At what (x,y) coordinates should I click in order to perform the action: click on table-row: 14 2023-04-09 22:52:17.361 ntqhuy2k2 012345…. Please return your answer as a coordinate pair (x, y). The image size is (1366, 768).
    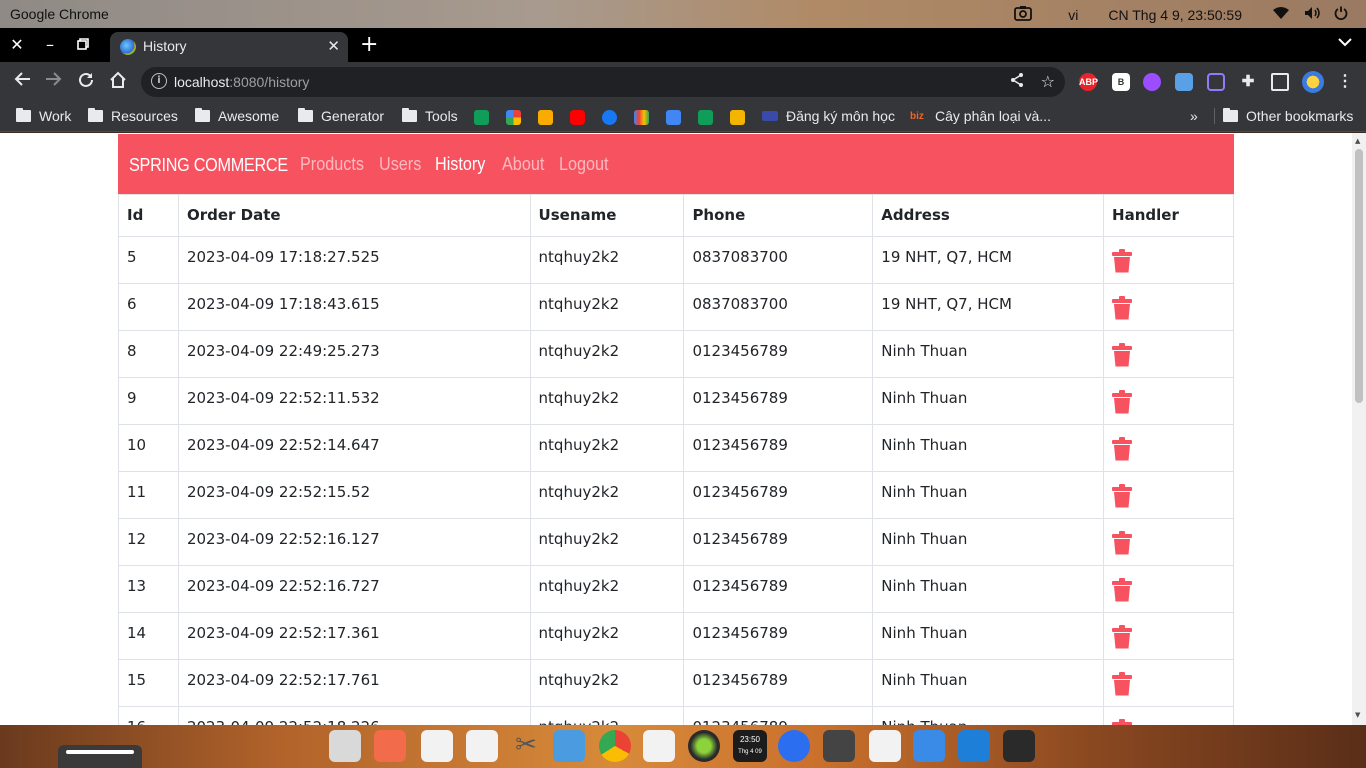
    Looking at the image, I should click on (676, 636).